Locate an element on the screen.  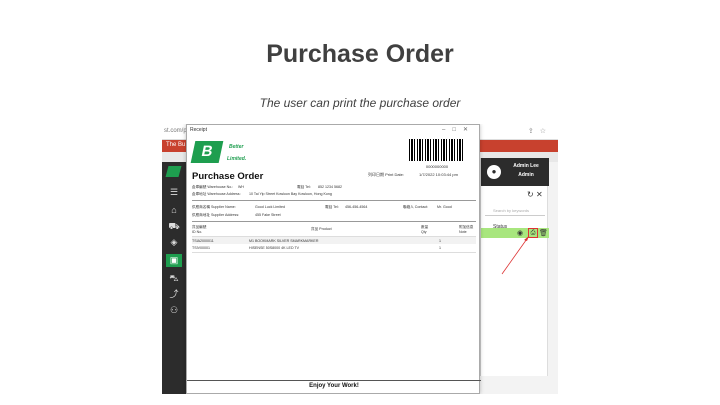
row-product: M1 BOOKMARK SILVER SMARKMARKER is located at coordinates (284, 241).